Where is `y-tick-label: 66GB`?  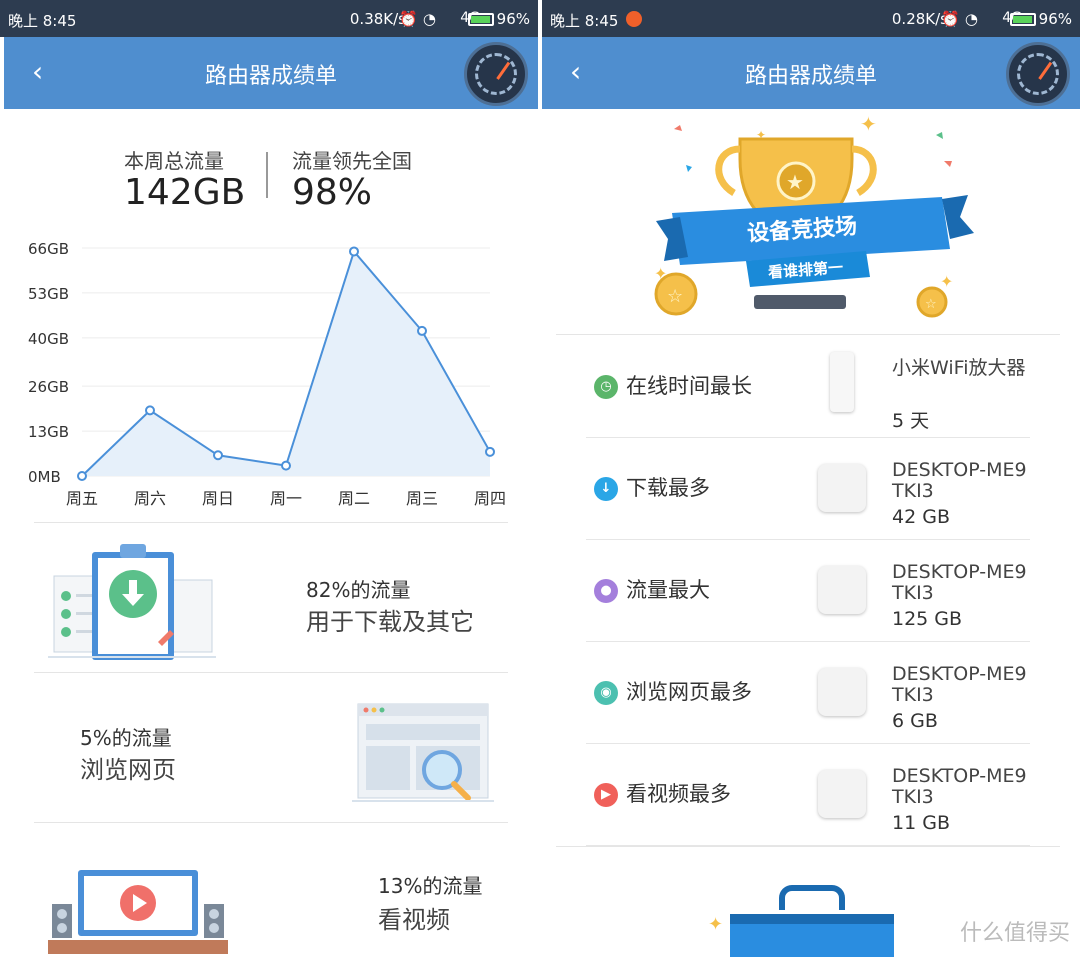
y-tick-label: 66GB is located at coordinates (48, 249).